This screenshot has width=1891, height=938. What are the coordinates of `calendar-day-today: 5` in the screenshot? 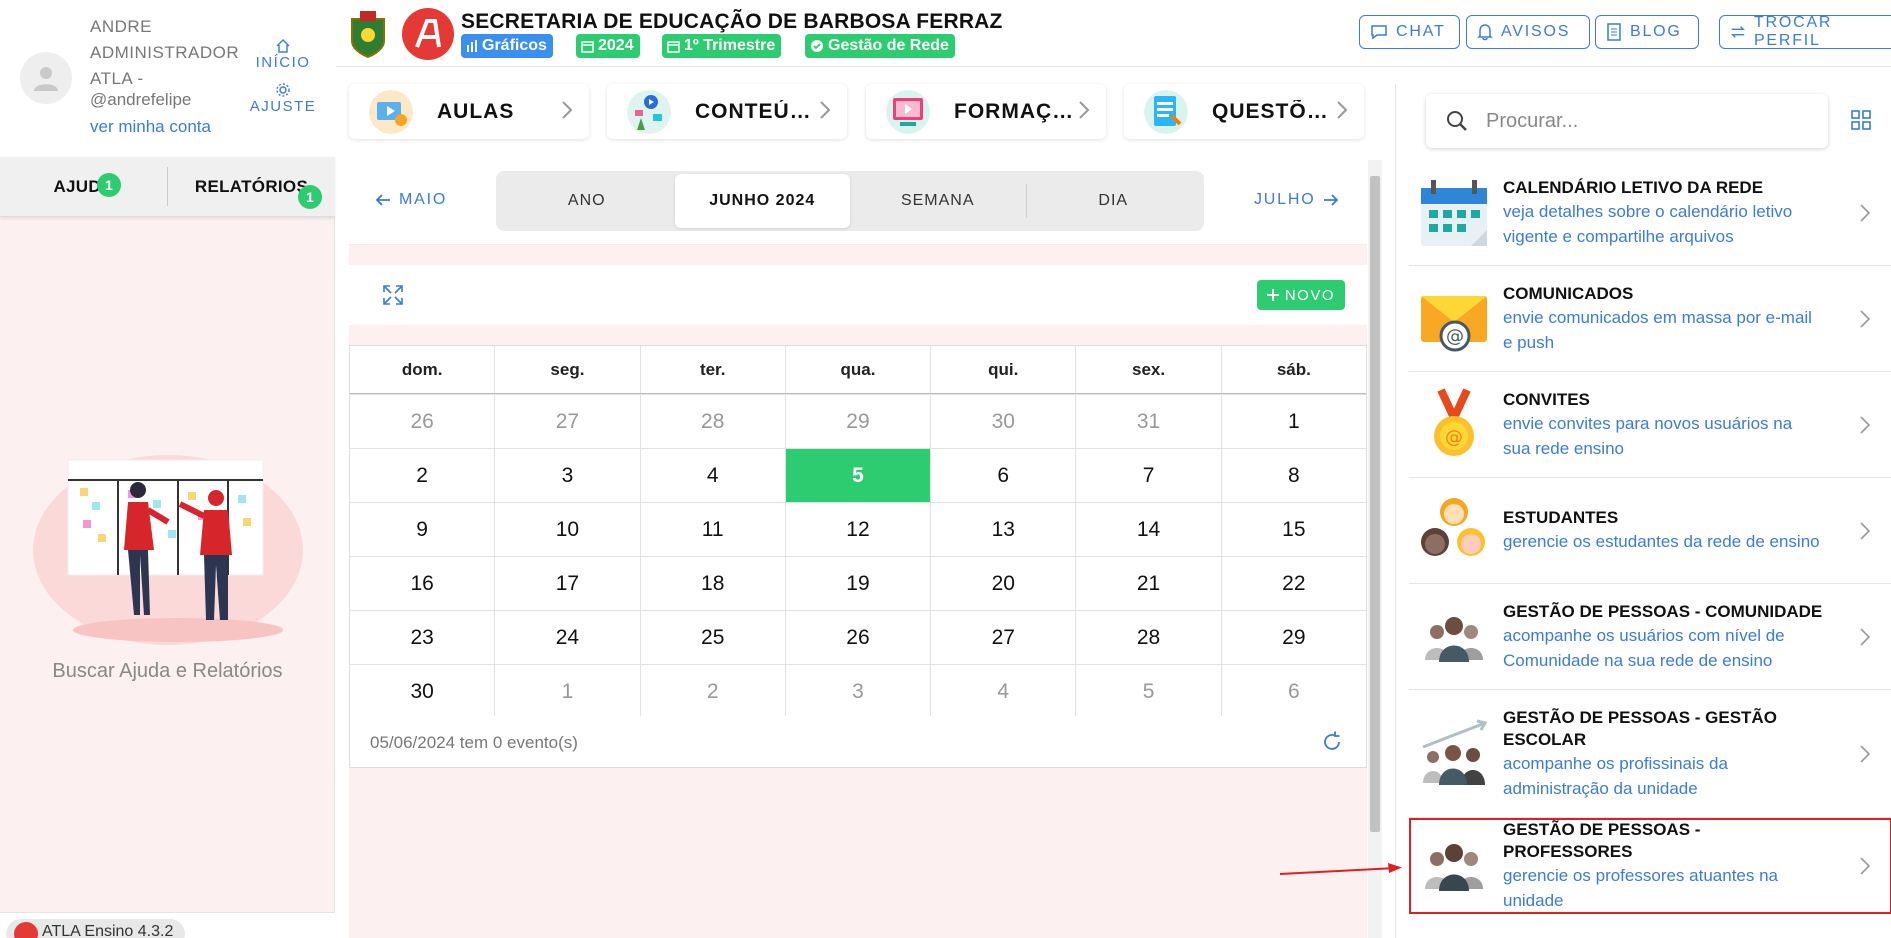 It's located at (857, 475).